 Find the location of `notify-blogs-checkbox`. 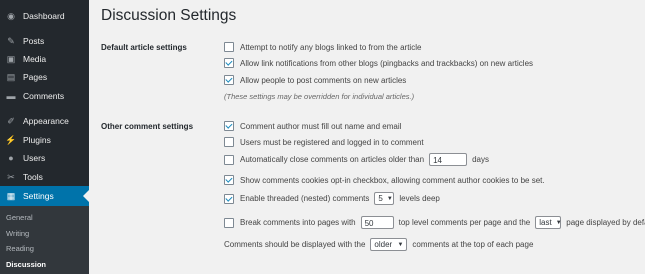

notify-blogs-checkbox is located at coordinates (229, 47).